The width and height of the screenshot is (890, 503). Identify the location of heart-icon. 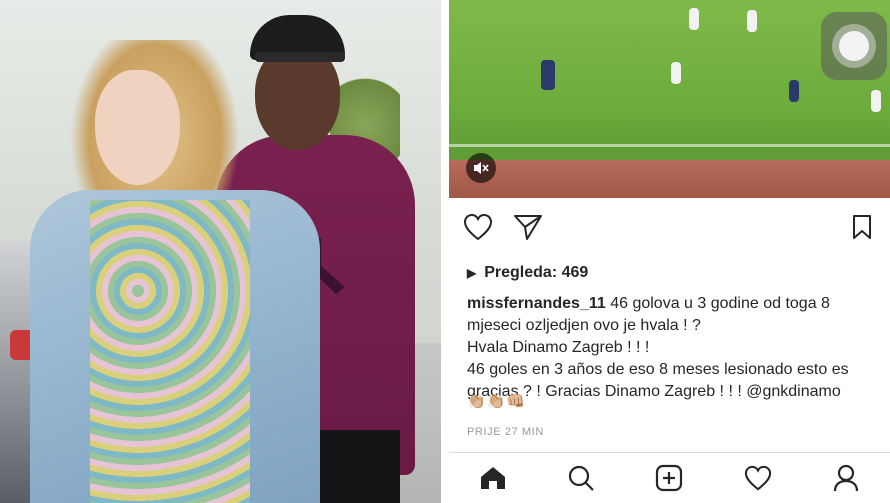
(478, 227).